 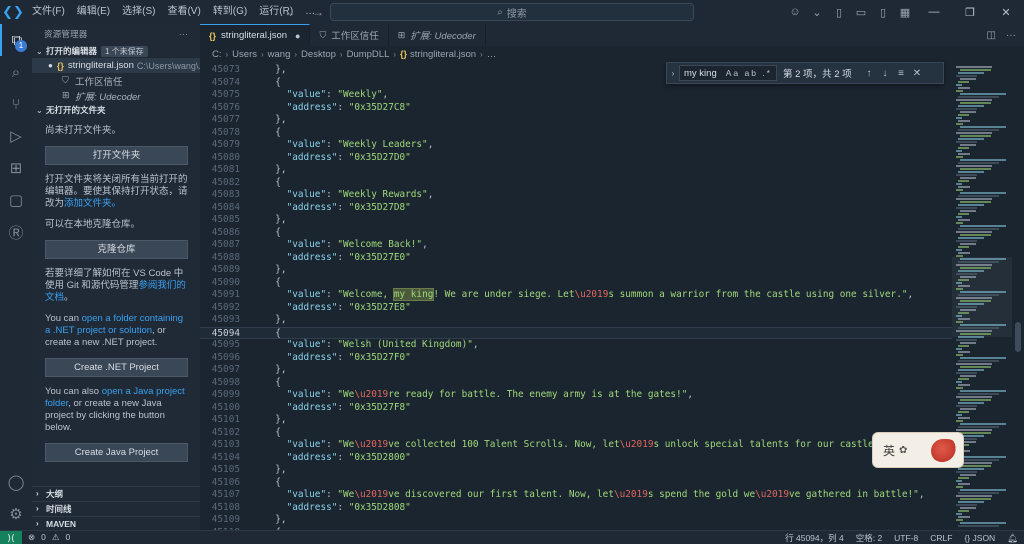 What do you see at coordinates (576, 158) in the screenshot?
I see `code-line: 45080 "address": "0x35D27D0"` at bounding box center [576, 158].